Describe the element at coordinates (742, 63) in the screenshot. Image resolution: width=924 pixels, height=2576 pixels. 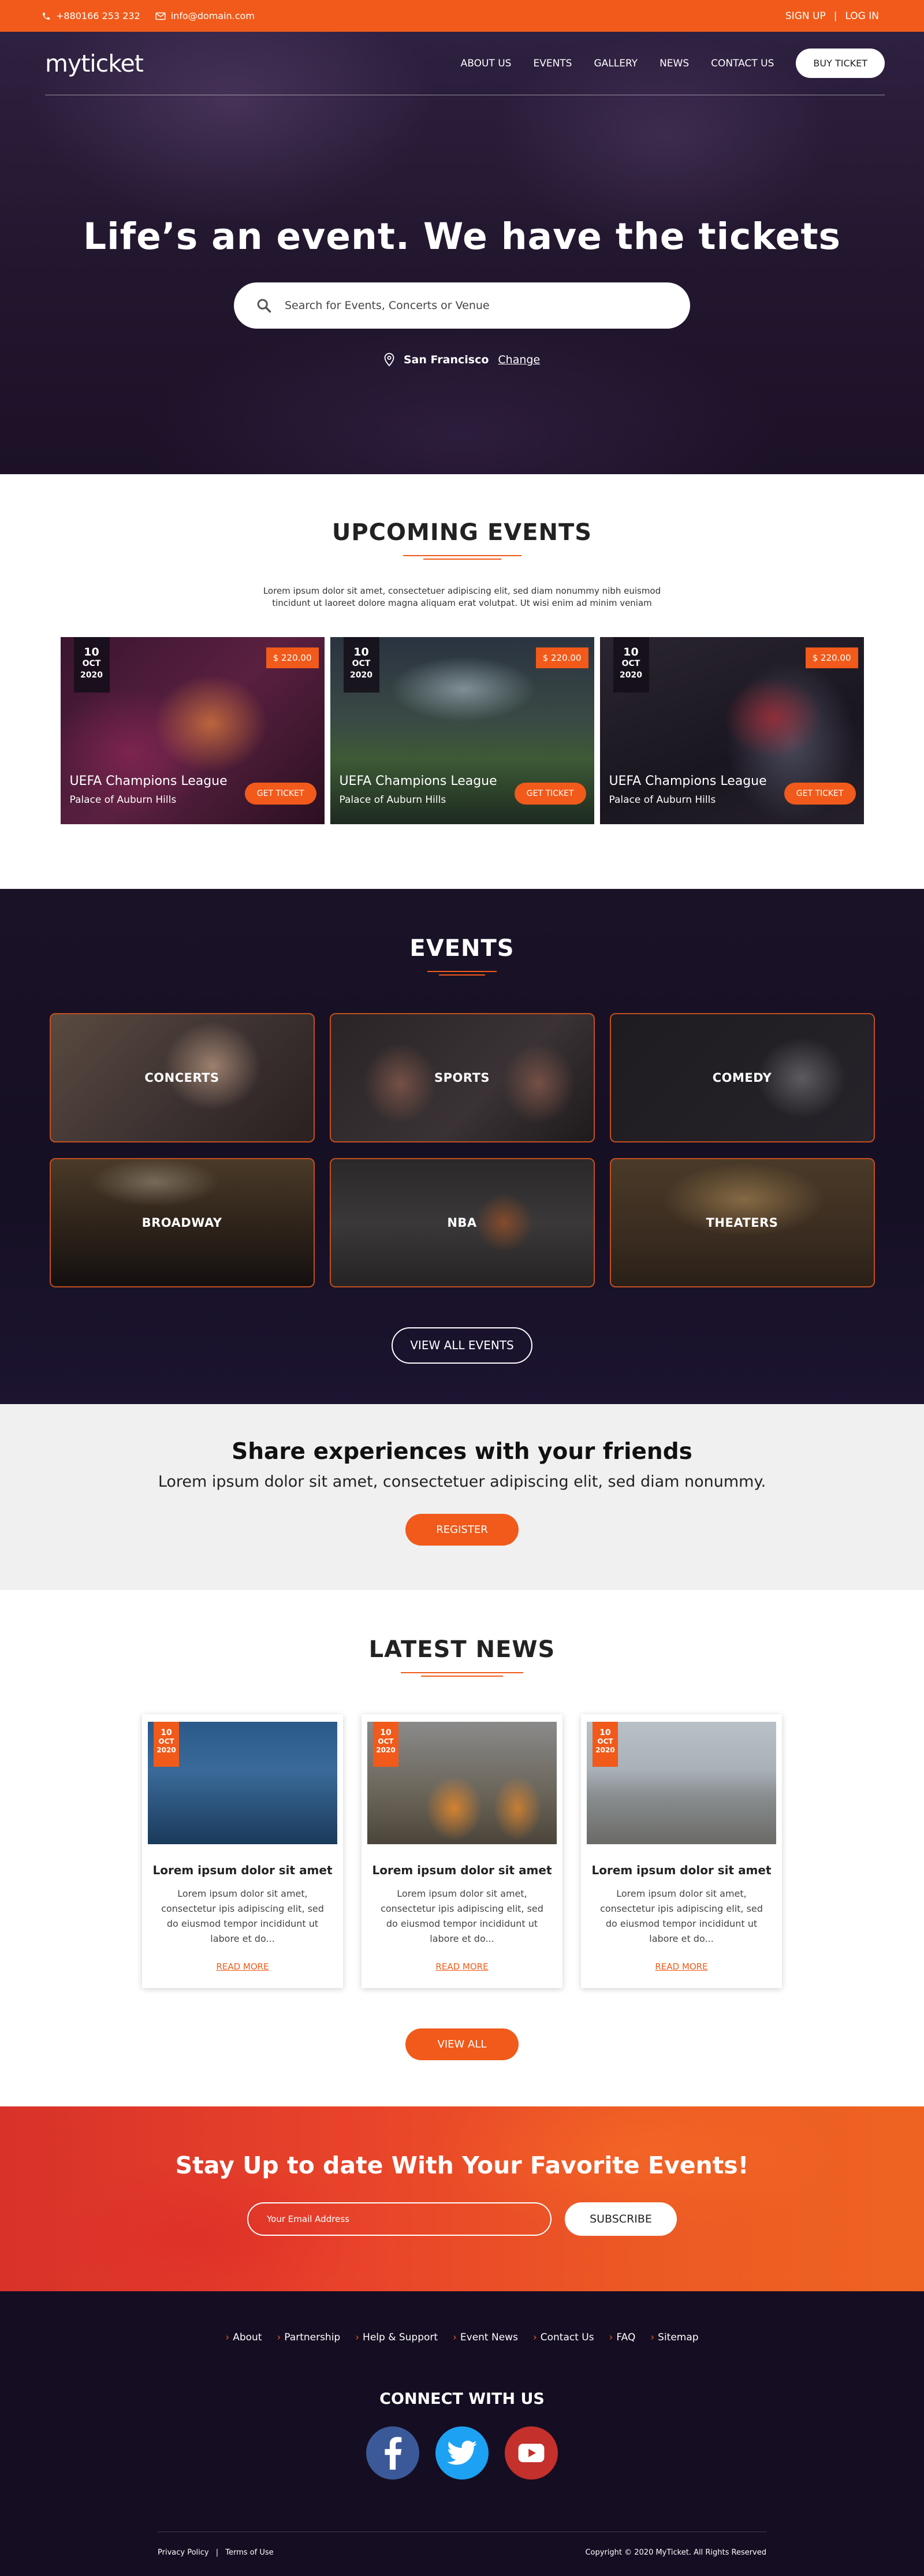
I see `nav-item-contact: CONTACT US` at that location.